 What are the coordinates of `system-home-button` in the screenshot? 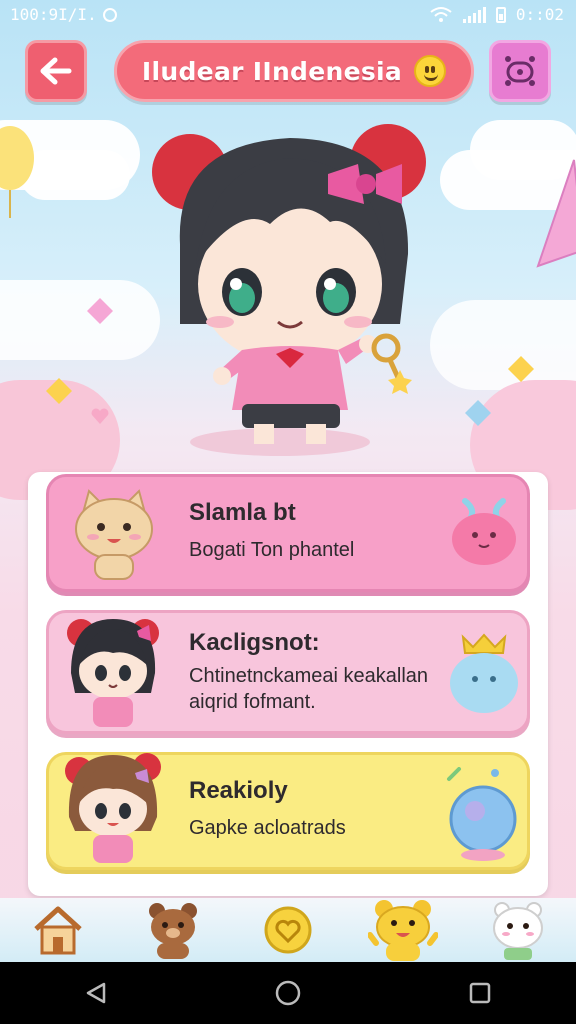 It's located at (288, 993).